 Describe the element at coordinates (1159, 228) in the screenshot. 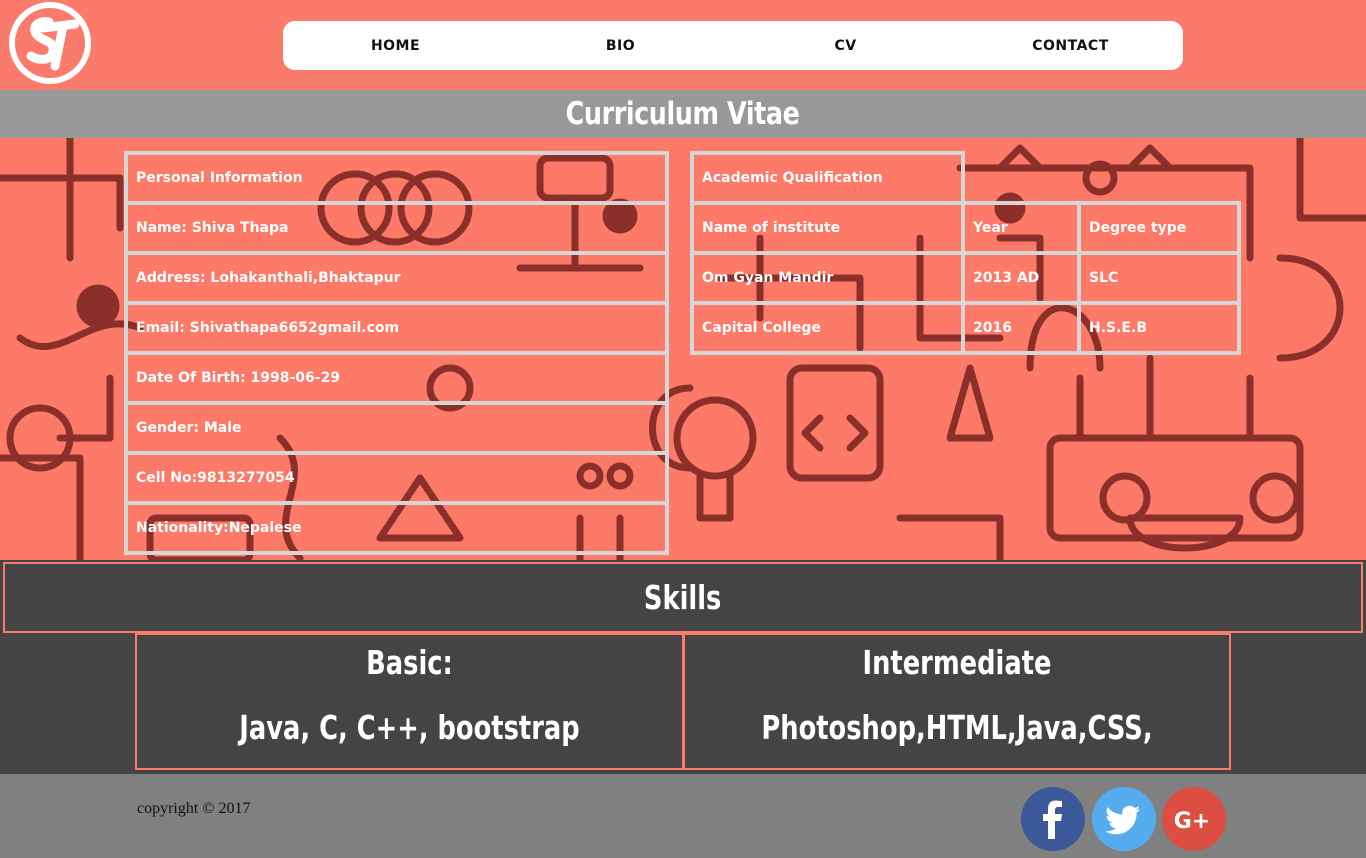

I see `col-degree: Degree type` at that location.